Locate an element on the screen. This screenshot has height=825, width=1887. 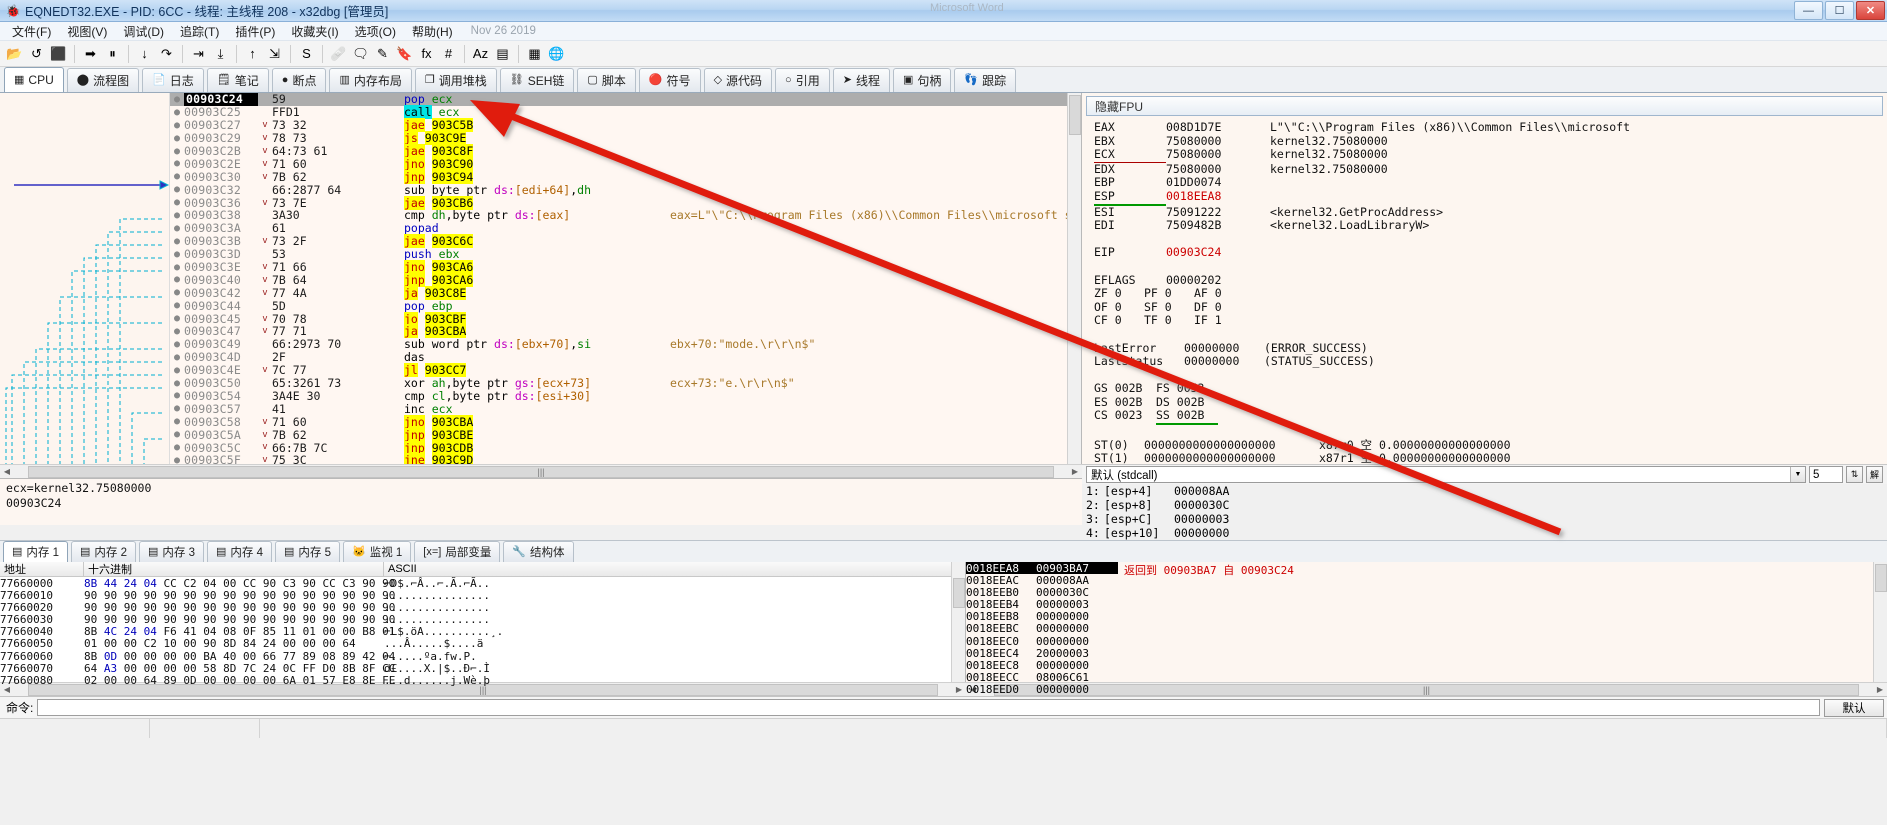
close-button: ✕ is located at coordinates (1870, 10).